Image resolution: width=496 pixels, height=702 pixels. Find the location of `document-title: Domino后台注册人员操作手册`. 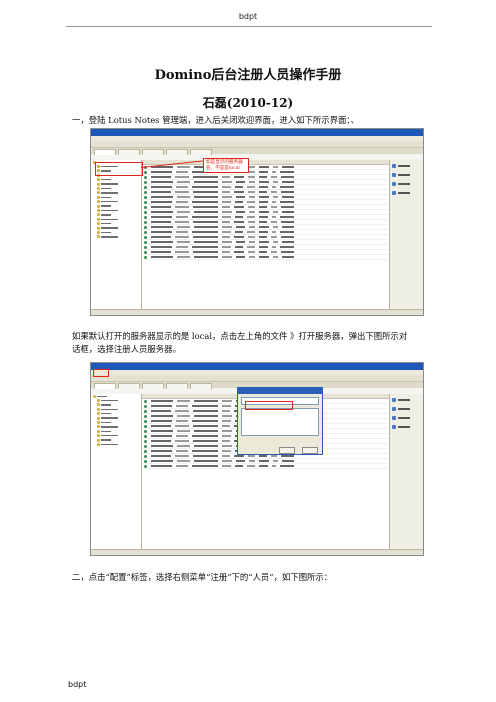

document-title: Domino后台注册人员操作手册 is located at coordinates (248, 75).